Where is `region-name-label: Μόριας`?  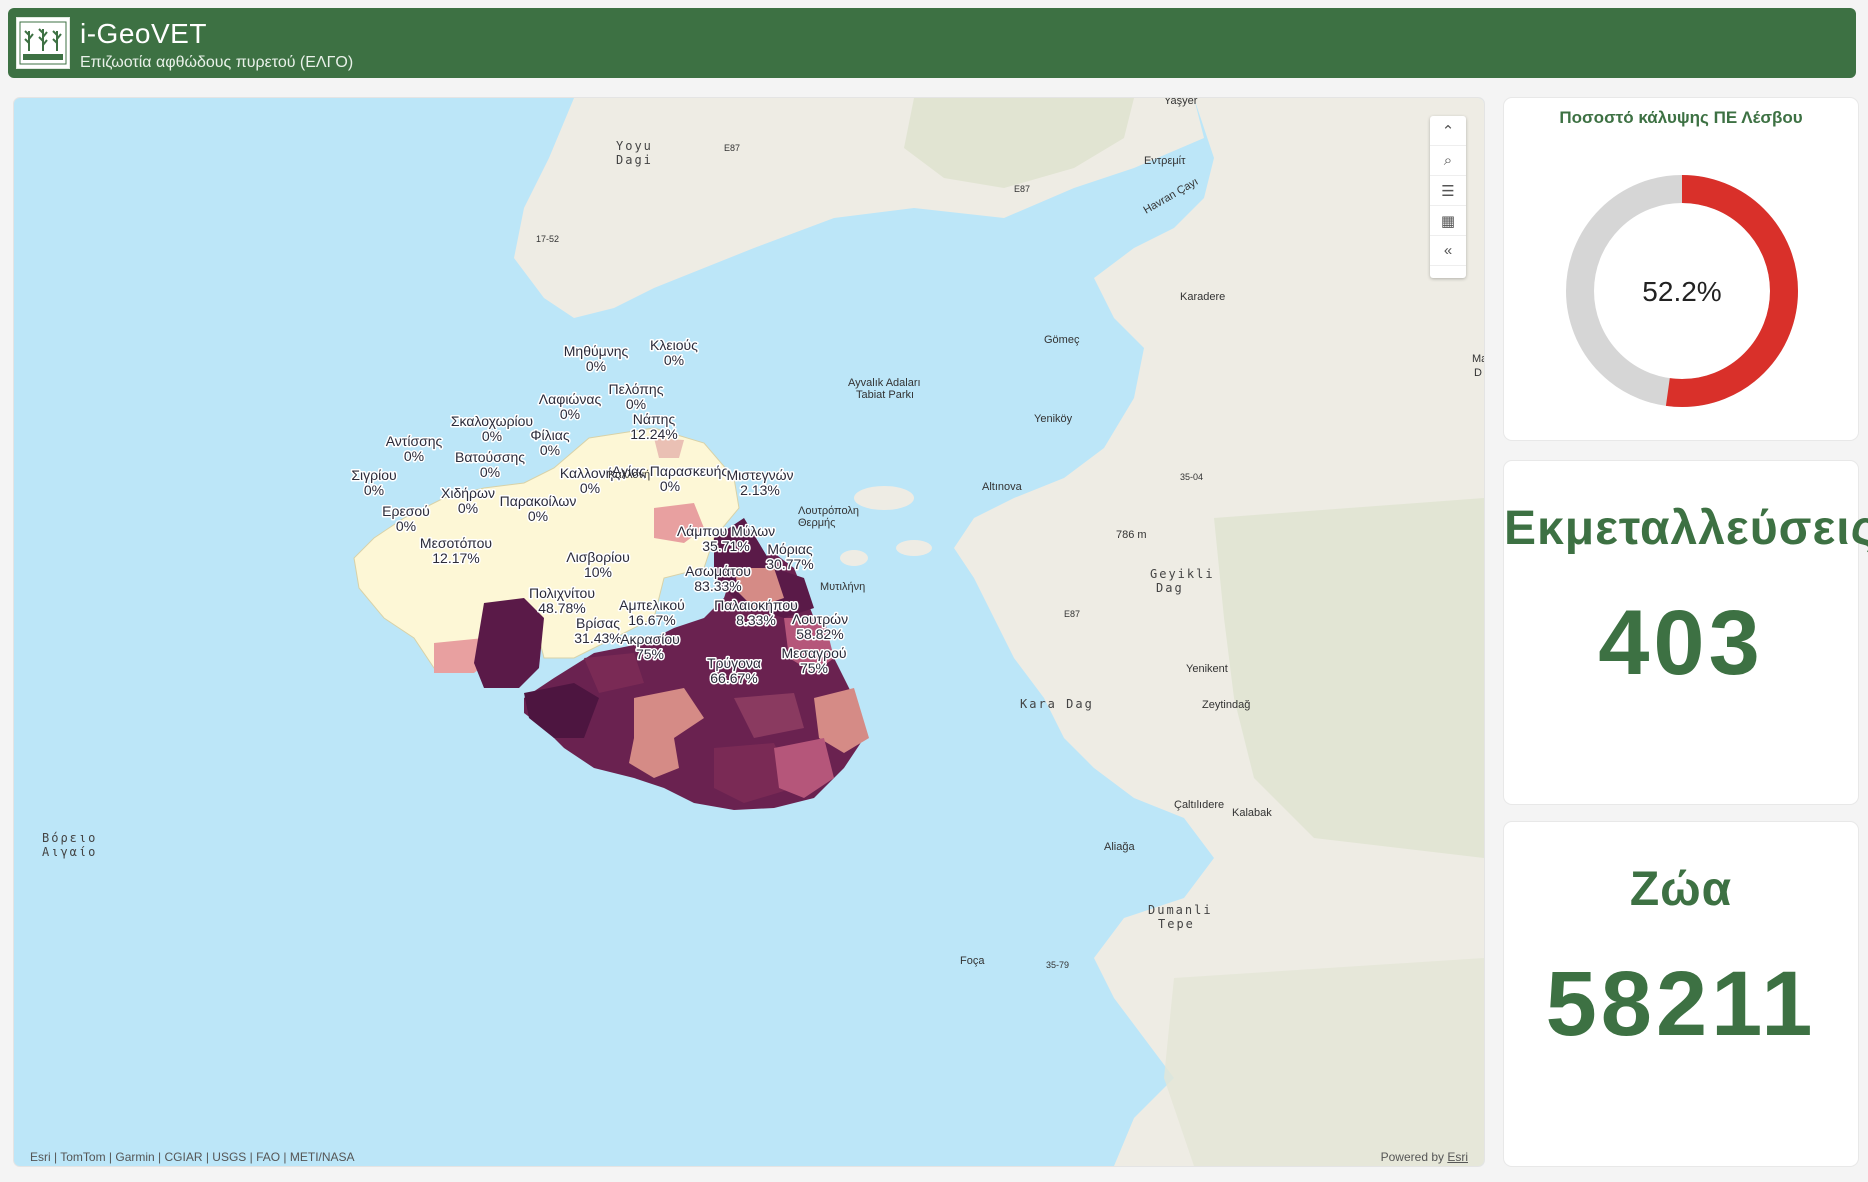
region-name-label: Μόριας is located at coordinates (790, 549).